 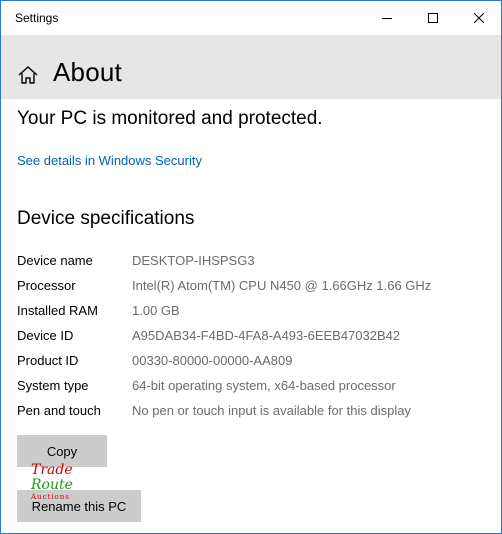 What do you see at coordinates (57, 310) in the screenshot?
I see `spec-label: Installed RAM` at bounding box center [57, 310].